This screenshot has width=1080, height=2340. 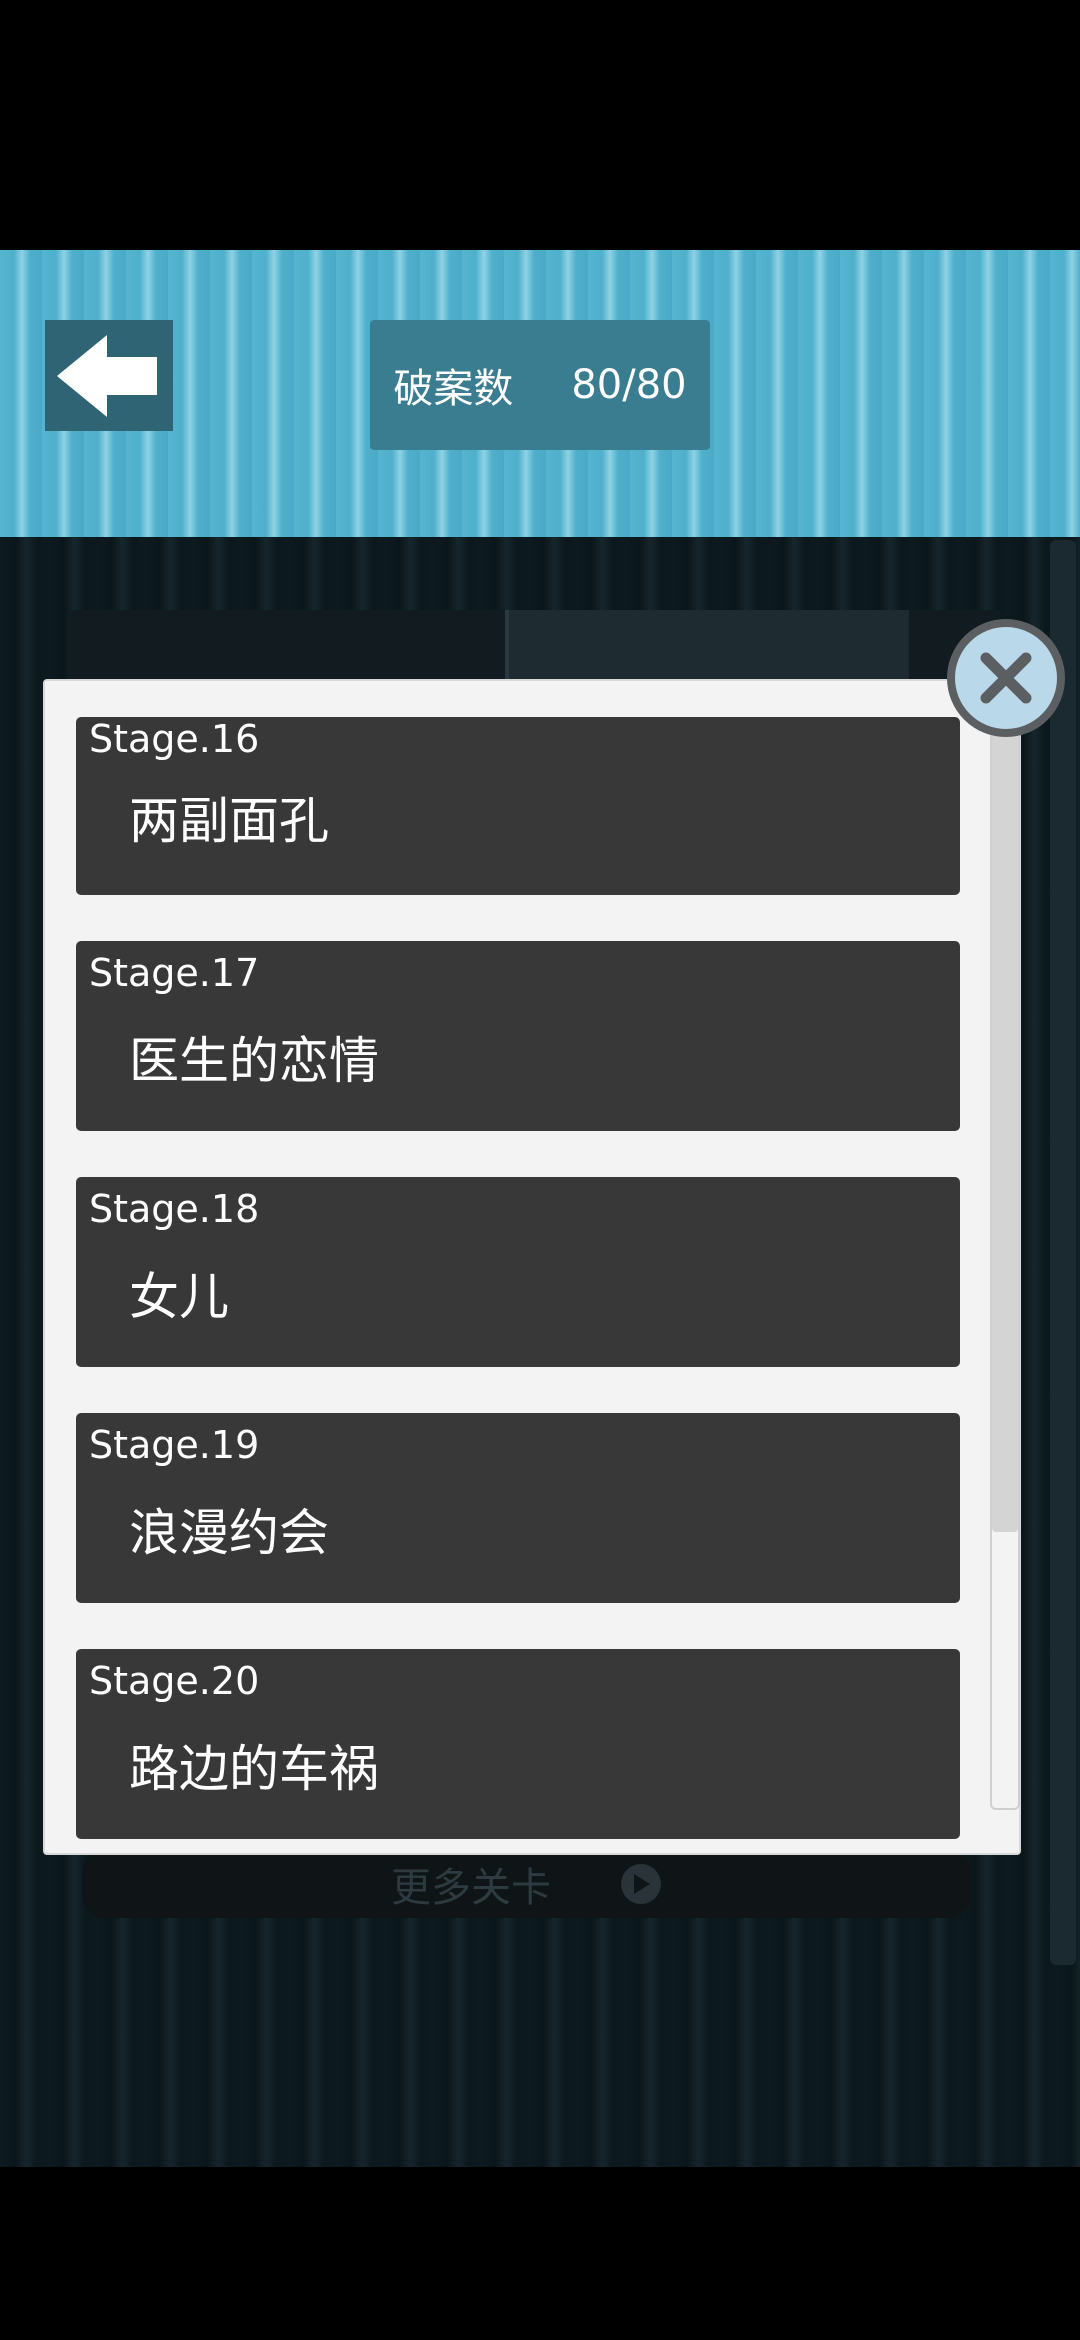 I want to click on stage-number: Stage.17, so click(x=174, y=973).